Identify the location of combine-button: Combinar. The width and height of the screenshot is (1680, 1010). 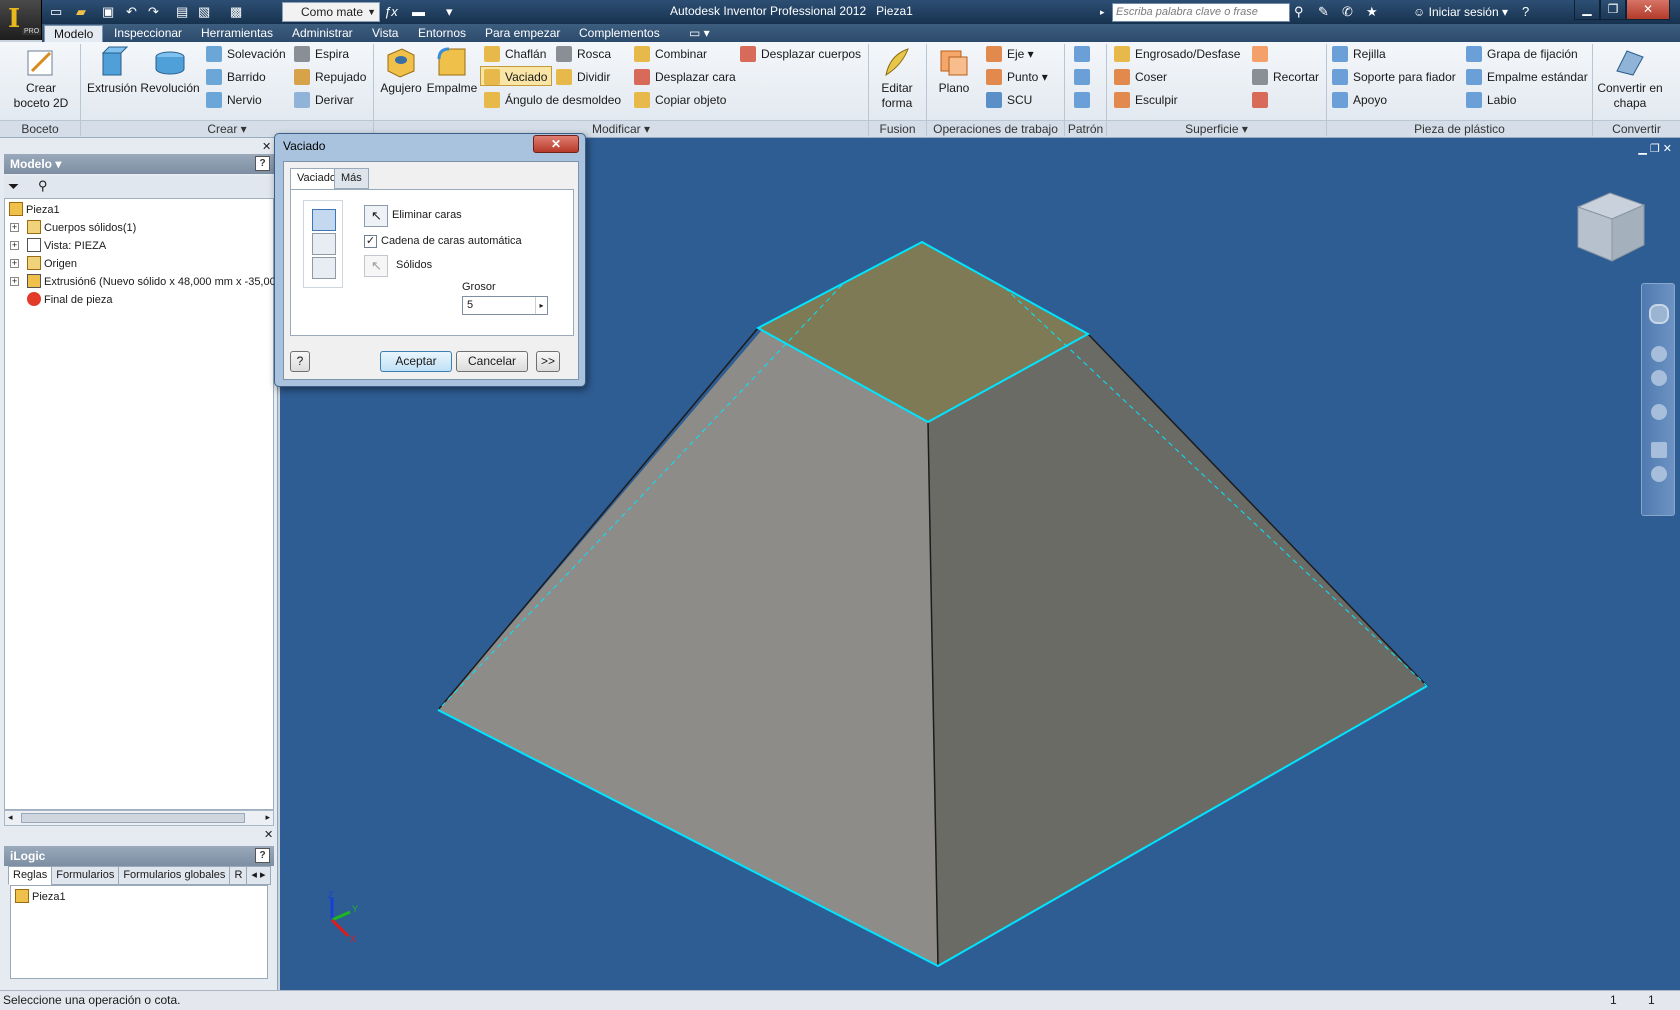
(670, 54).